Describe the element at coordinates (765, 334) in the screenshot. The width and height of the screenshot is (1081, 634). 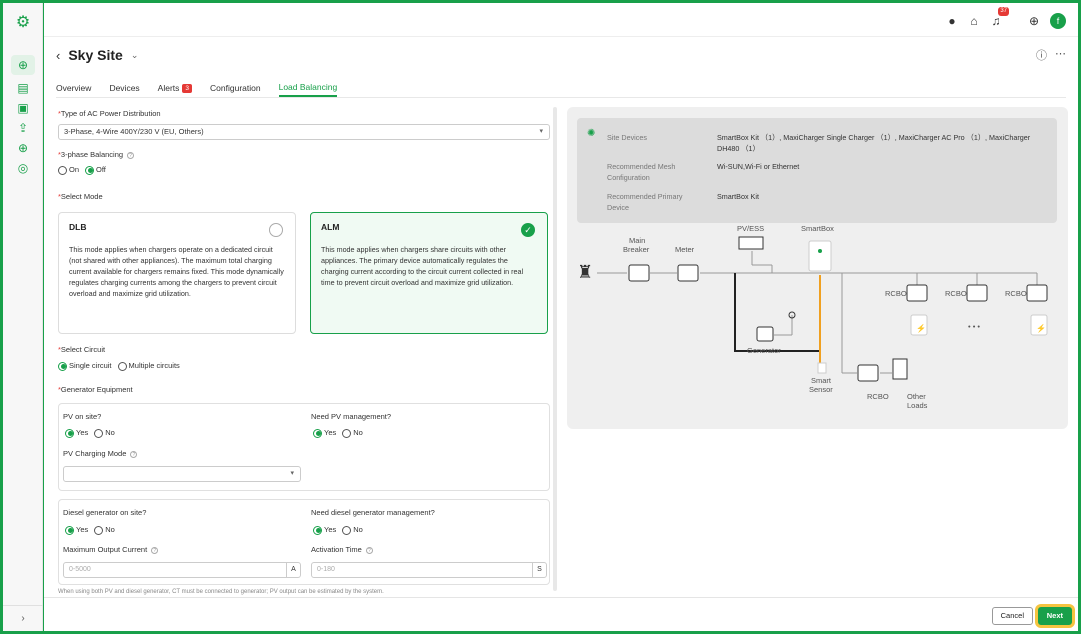
I see `generator-icon` at that location.